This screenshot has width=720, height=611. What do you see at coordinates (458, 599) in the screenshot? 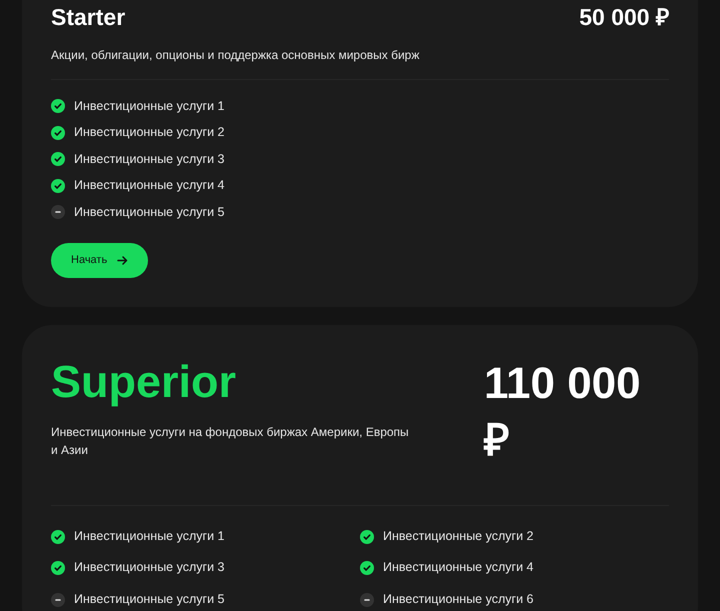
I see `feature-text: Инвестиционные услуги 6` at bounding box center [458, 599].